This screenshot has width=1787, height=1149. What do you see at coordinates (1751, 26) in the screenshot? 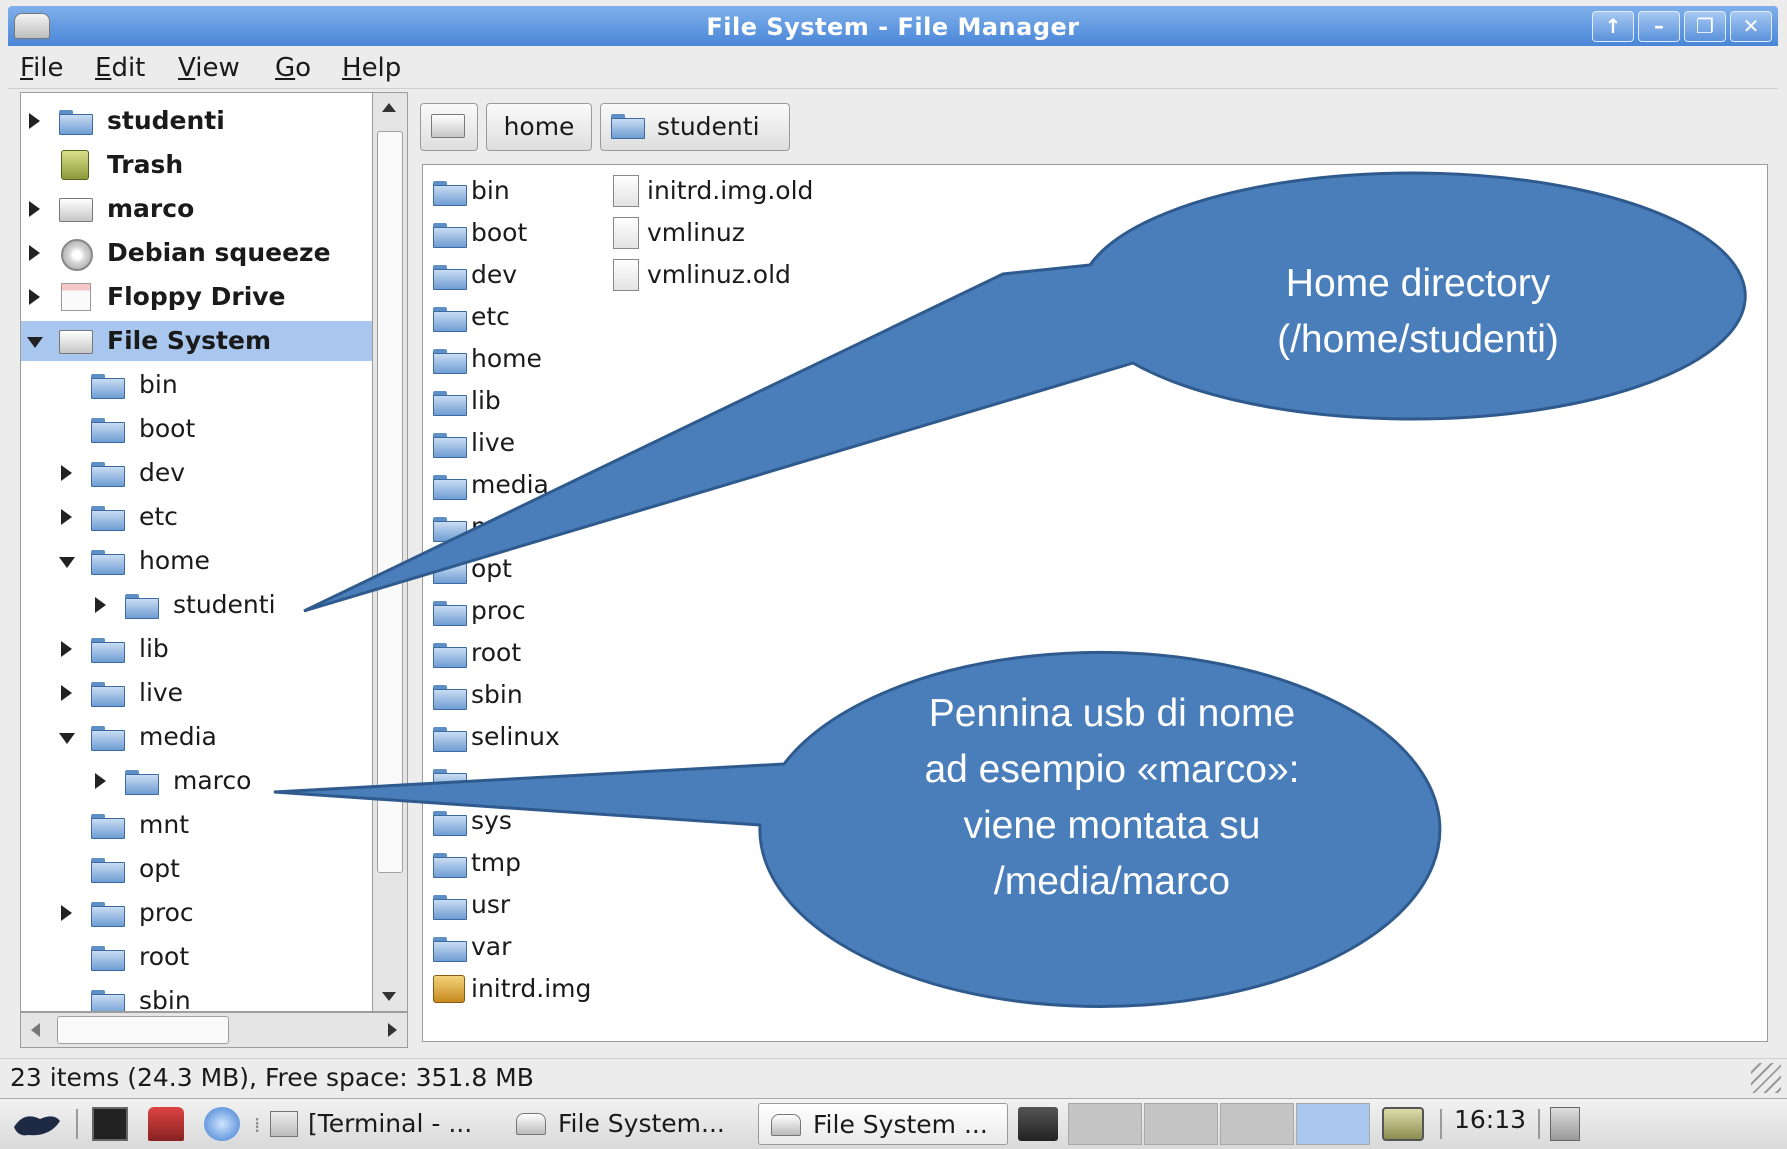
I see `close-button: ✕` at bounding box center [1751, 26].